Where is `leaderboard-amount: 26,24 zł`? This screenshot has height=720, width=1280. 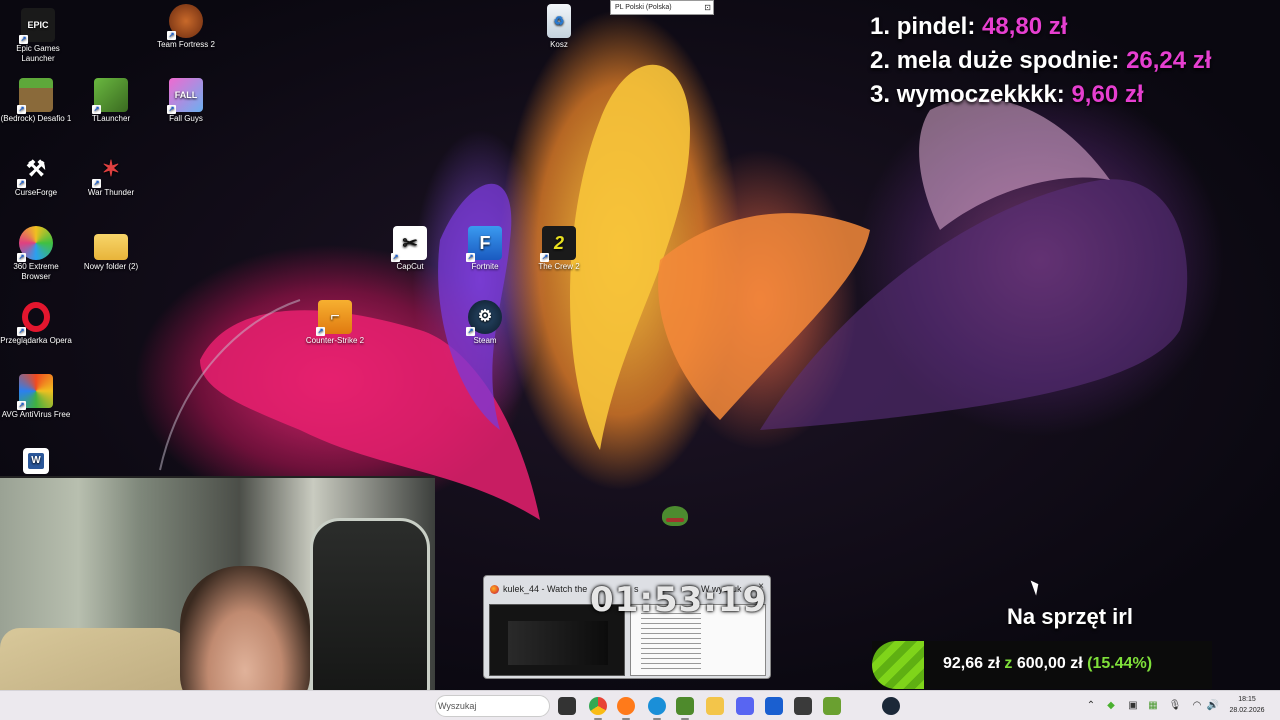 leaderboard-amount: 26,24 zł is located at coordinates (1169, 60).